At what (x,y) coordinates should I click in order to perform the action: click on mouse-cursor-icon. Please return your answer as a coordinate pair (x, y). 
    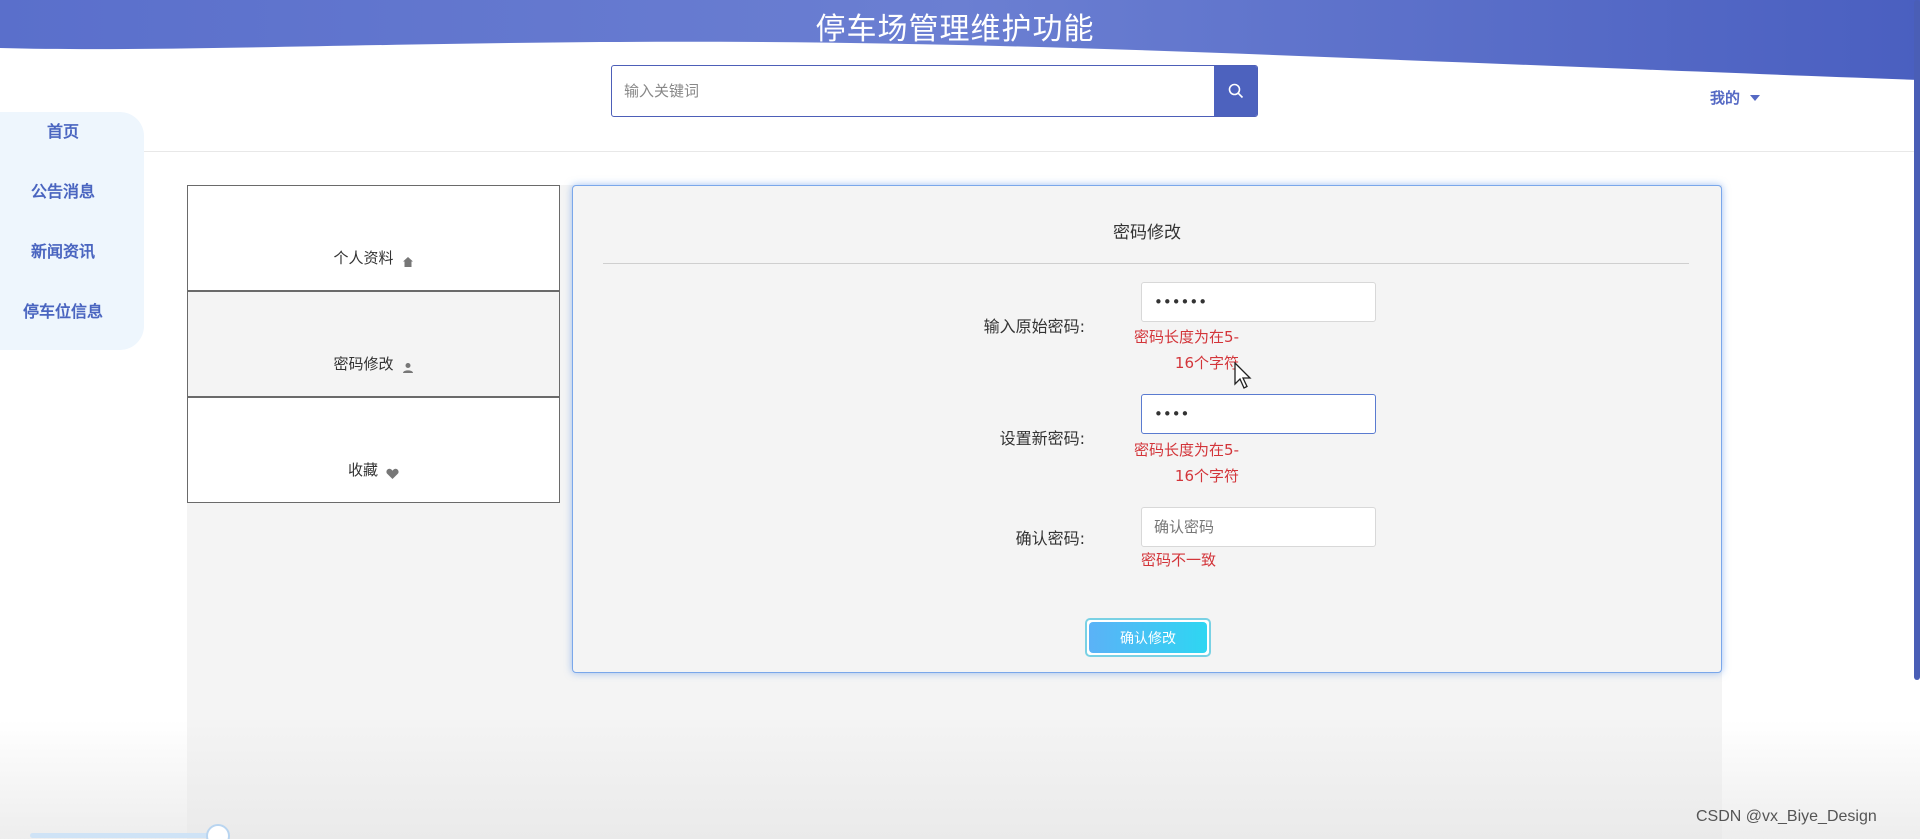
    Looking at the image, I should click on (1243, 375).